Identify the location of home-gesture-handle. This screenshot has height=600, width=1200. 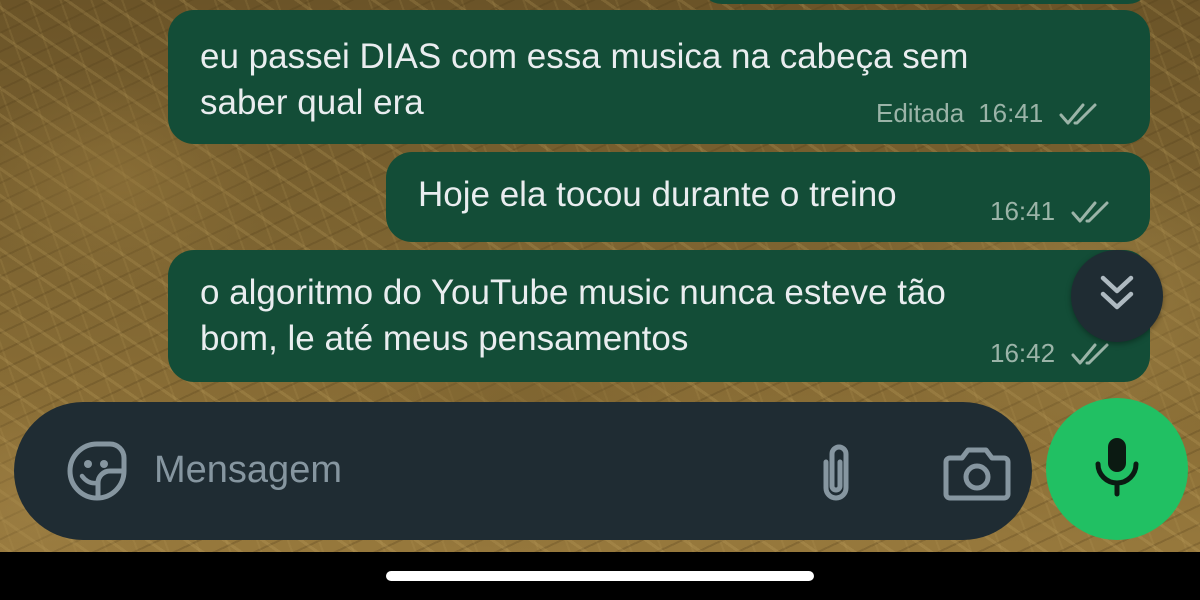
(600, 576).